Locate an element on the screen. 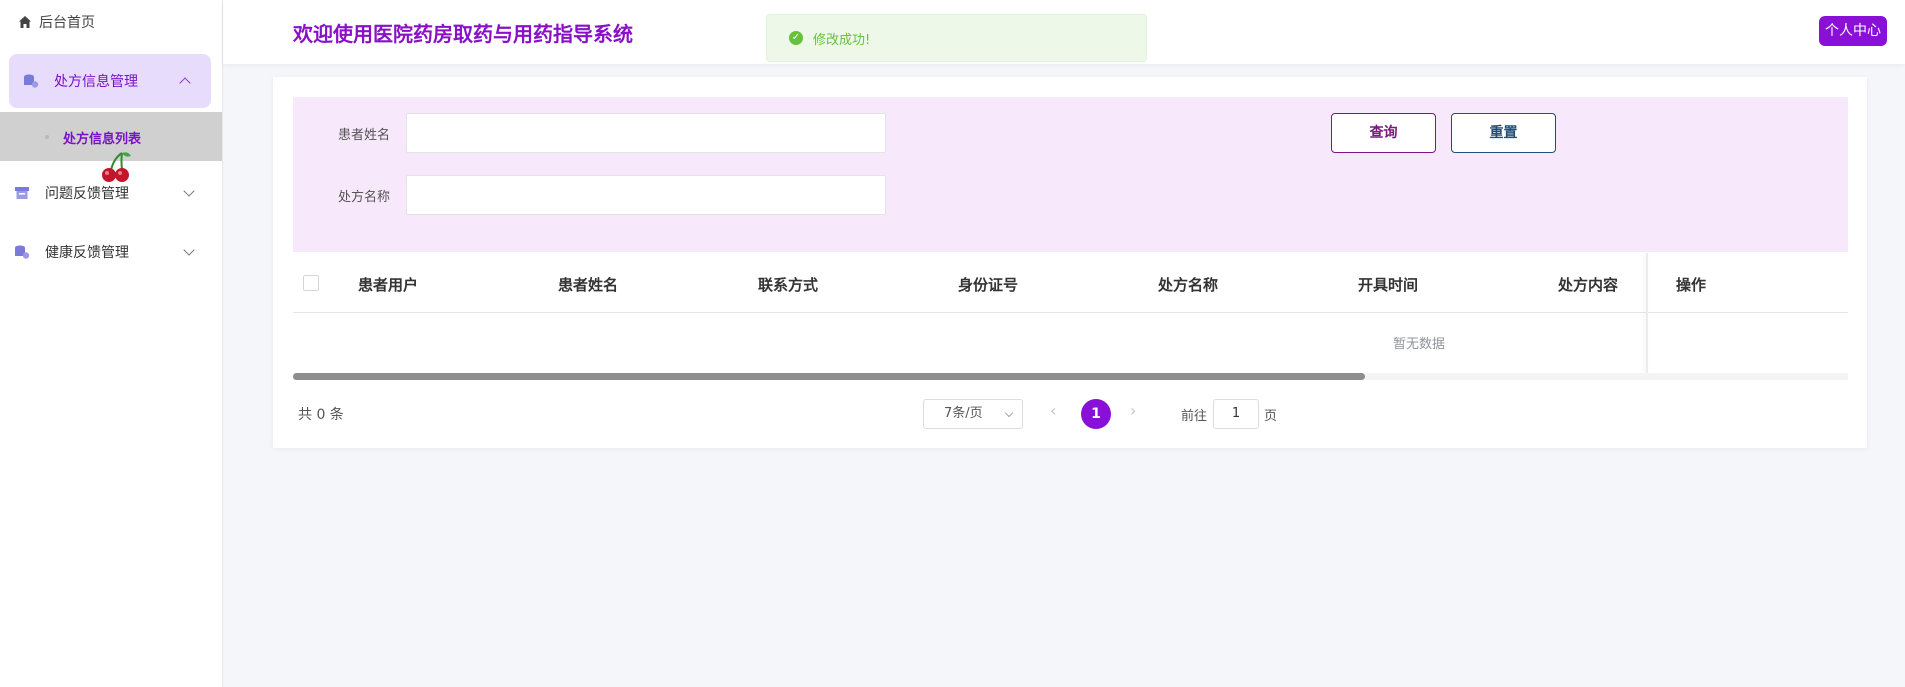 This screenshot has height=687, width=1905. patient-name-input is located at coordinates (646, 133).